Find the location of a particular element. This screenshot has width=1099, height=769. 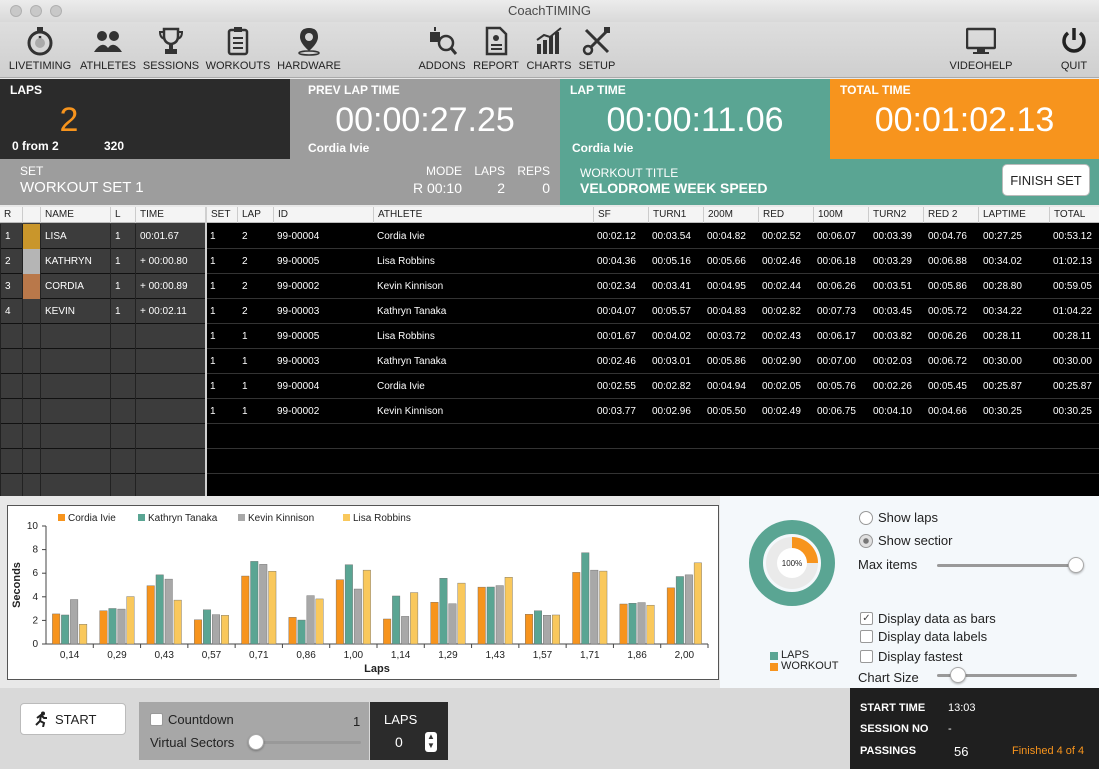

display-labels-checkbox: Display data labels is located at coordinates (923, 636).